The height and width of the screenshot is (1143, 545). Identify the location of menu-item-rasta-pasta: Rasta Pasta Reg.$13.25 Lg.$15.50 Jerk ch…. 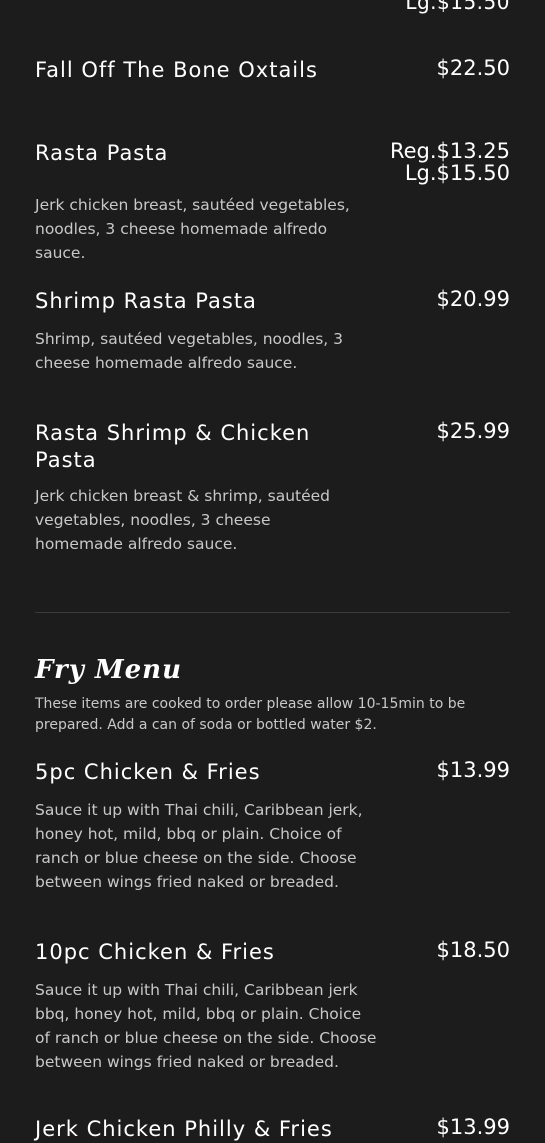
(272, 202).